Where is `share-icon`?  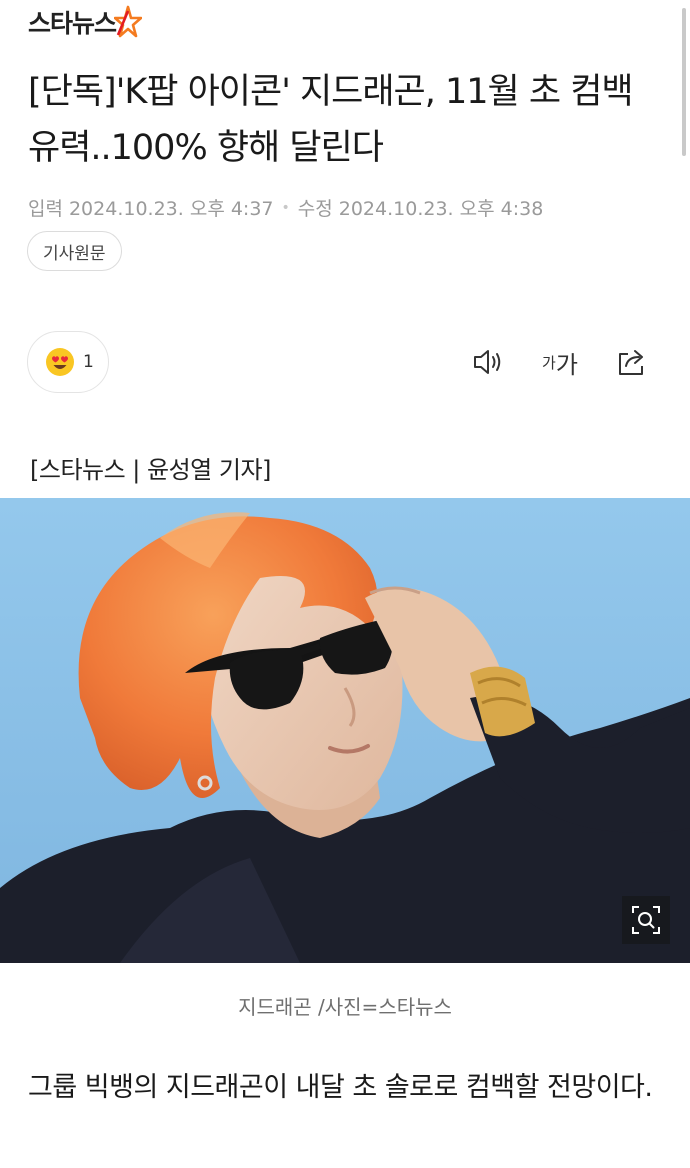 share-icon is located at coordinates (631, 362).